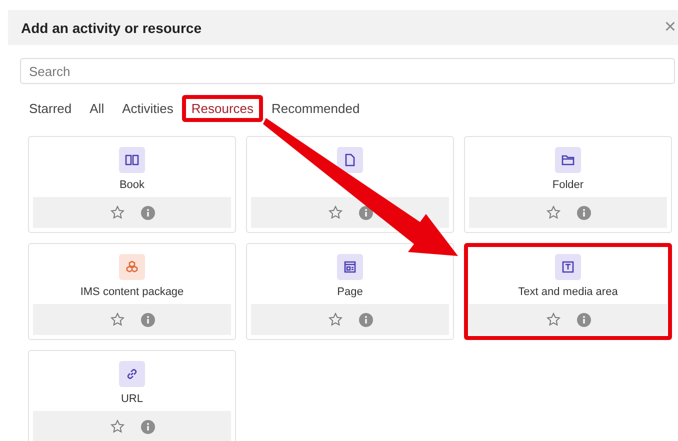 The image size is (678, 441). Describe the element at coordinates (50, 108) in the screenshot. I see `tab: Starred` at that location.